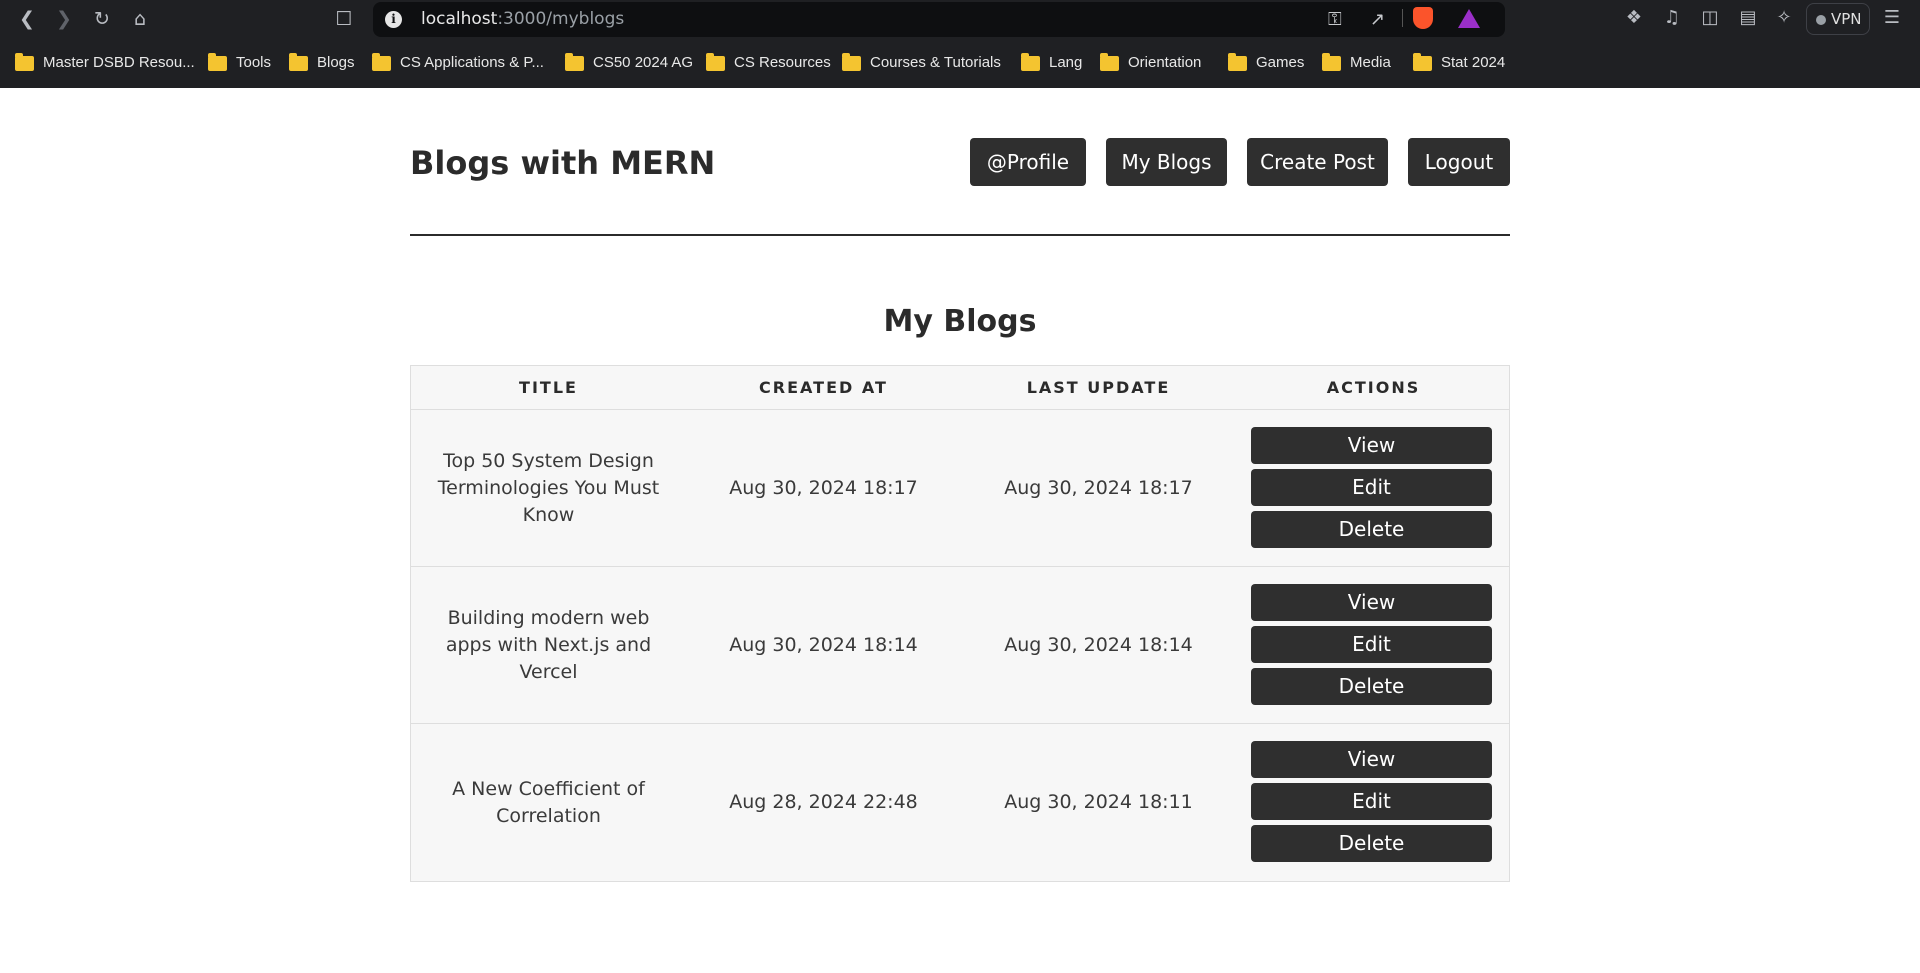 This screenshot has width=1920, height=973. What do you see at coordinates (960, 235) in the screenshot?
I see `header-divider` at bounding box center [960, 235].